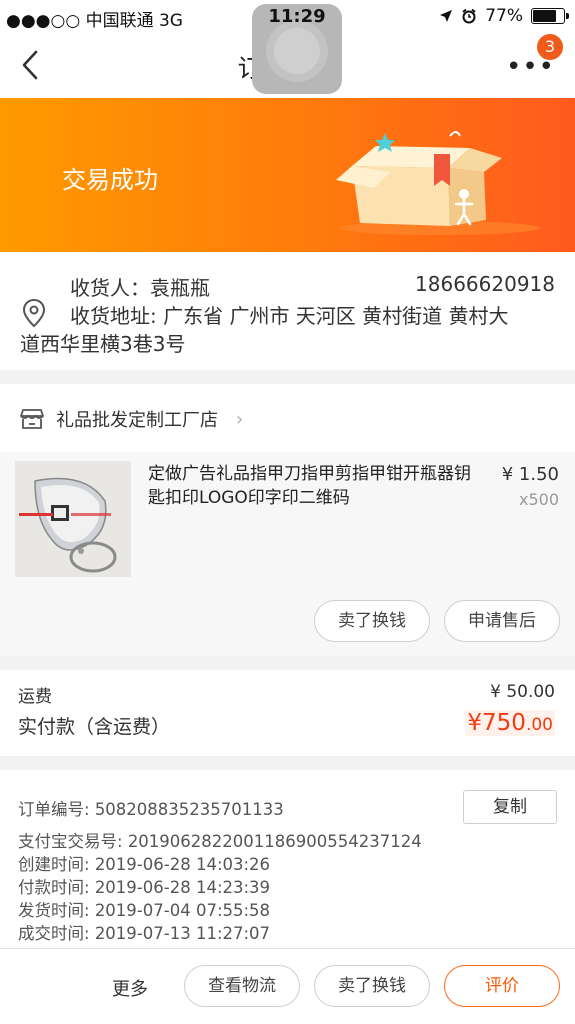  What do you see at coordinates (242, 986) in the screenshot?
I see `view-logistics-button: 查看物流` at bounding box center [242, 986].